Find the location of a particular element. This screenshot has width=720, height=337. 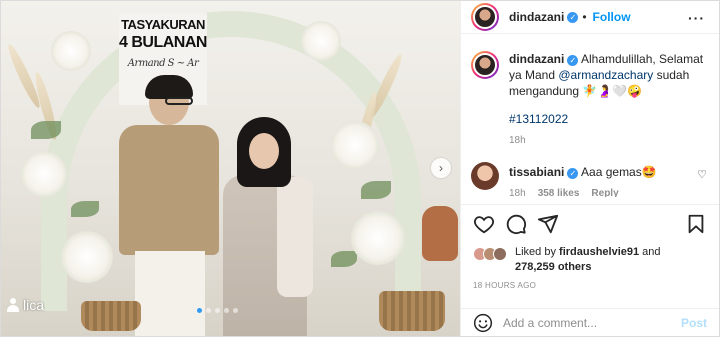

photo-watermark: lica is located at coordinates (25, 305).